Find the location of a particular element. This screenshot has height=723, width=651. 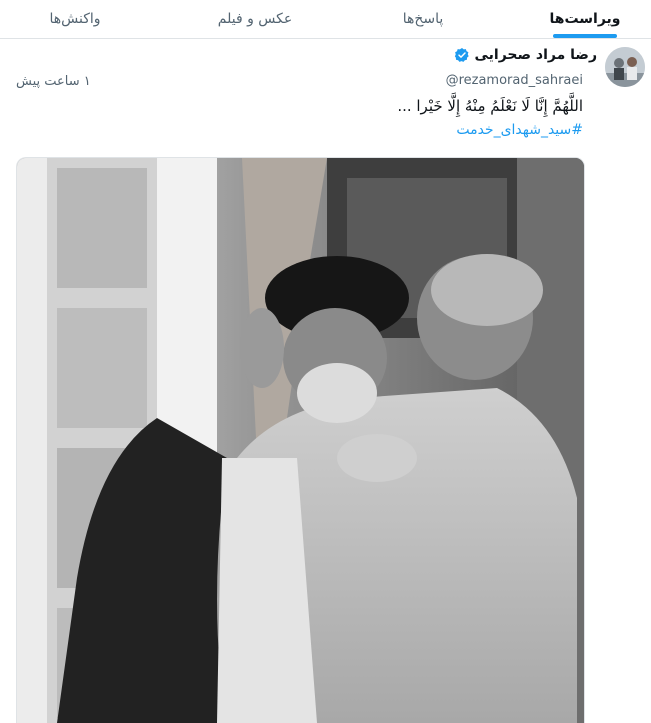

timestamp: ۱ ساعت پیش is located at coordinates (53, 81).